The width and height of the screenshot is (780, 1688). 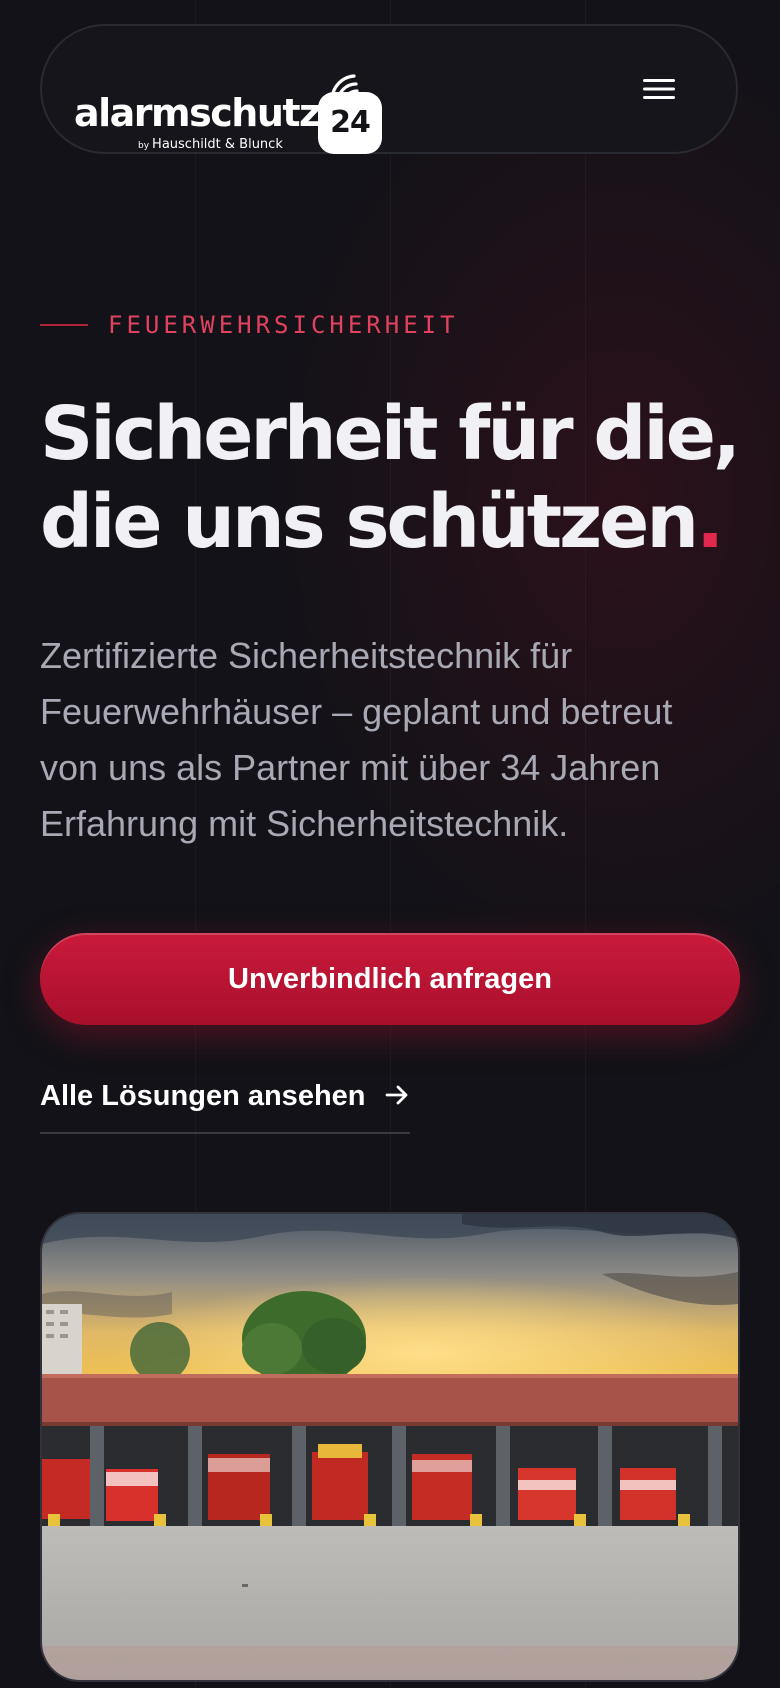 I want to click on menu-button, so click(x=659, y=89).